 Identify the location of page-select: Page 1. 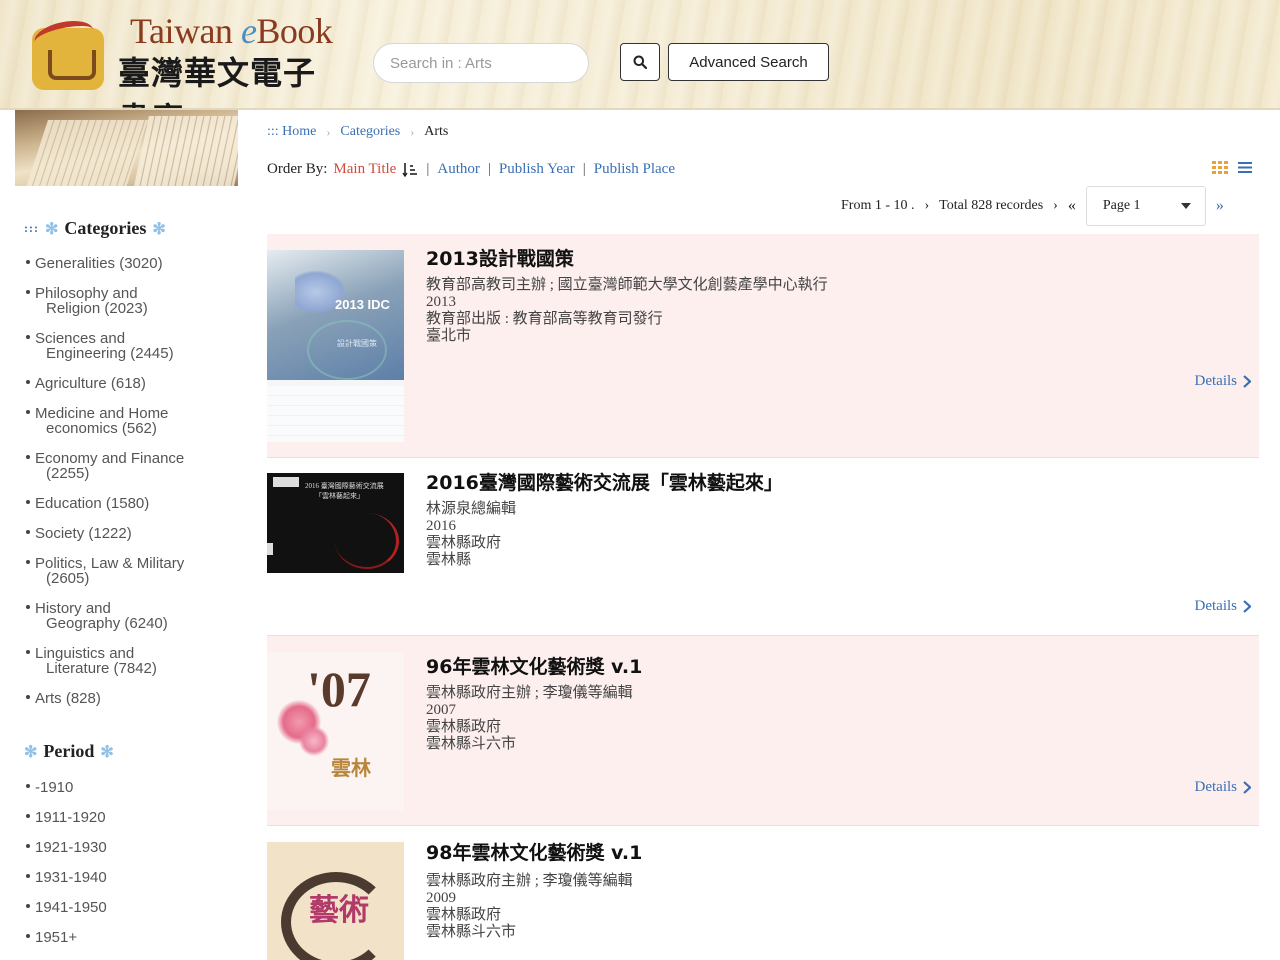
(1145, 206).